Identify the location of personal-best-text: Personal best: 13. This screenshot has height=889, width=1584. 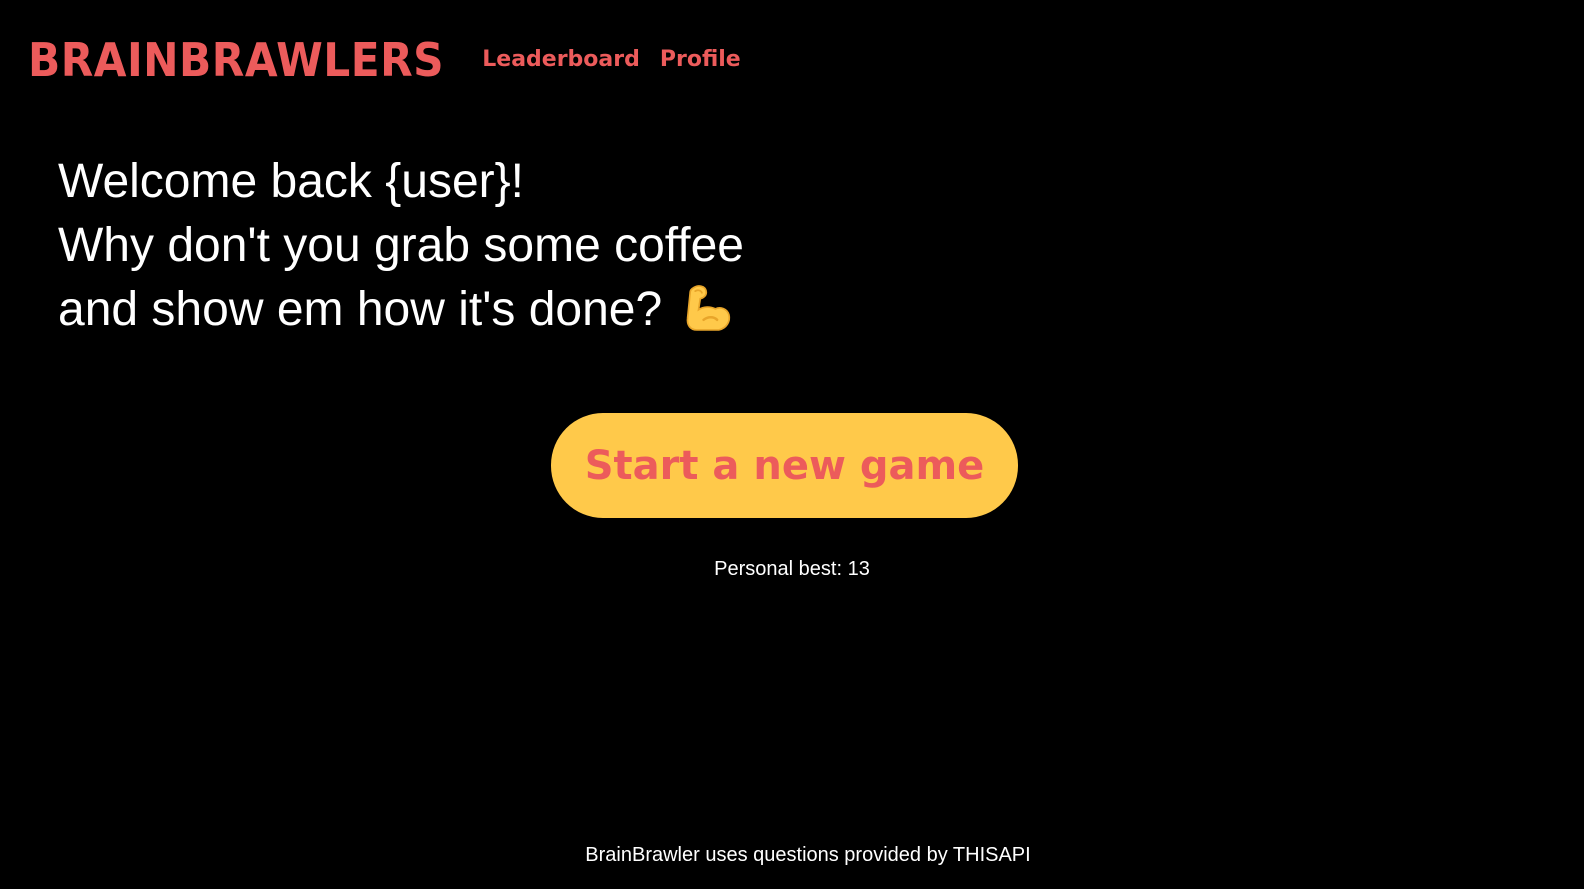
(792, 569).